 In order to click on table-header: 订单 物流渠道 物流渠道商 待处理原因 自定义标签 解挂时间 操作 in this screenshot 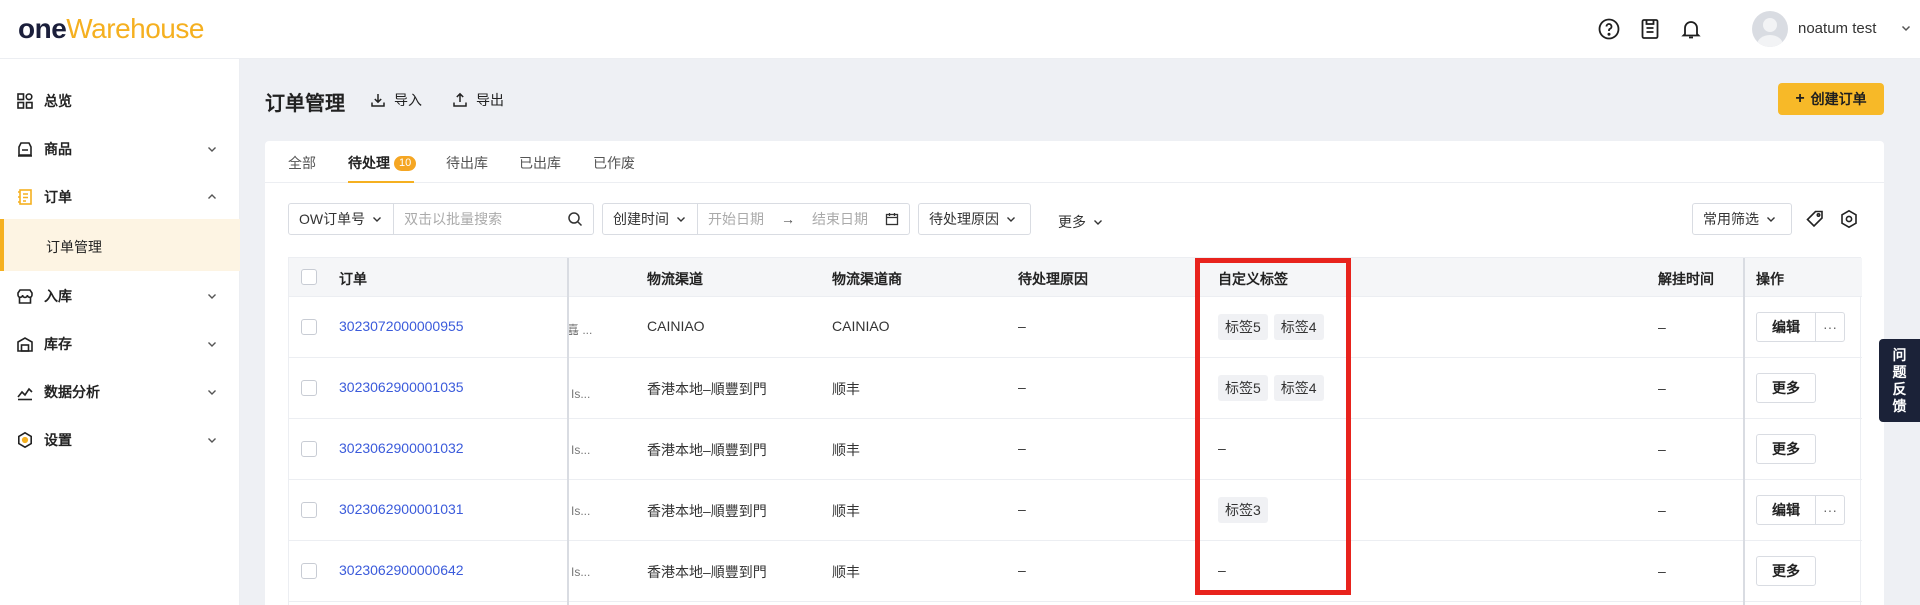, I will do `click(1075, 277)`.